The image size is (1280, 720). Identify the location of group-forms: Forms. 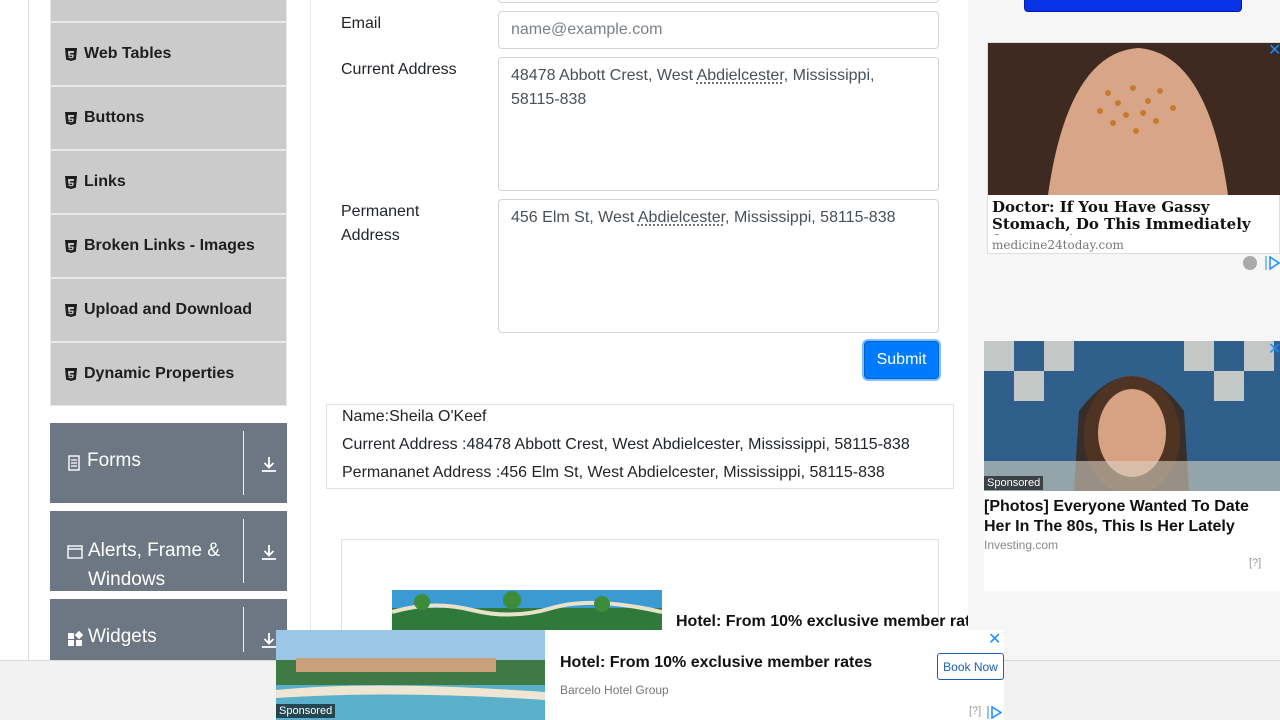
(168, 463).